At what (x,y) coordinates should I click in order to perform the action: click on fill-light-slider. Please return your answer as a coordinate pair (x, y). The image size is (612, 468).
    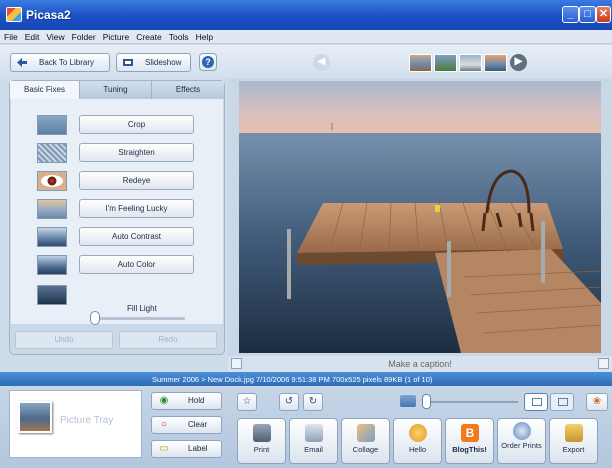
    Looking at the image, I should click on (95, 318).